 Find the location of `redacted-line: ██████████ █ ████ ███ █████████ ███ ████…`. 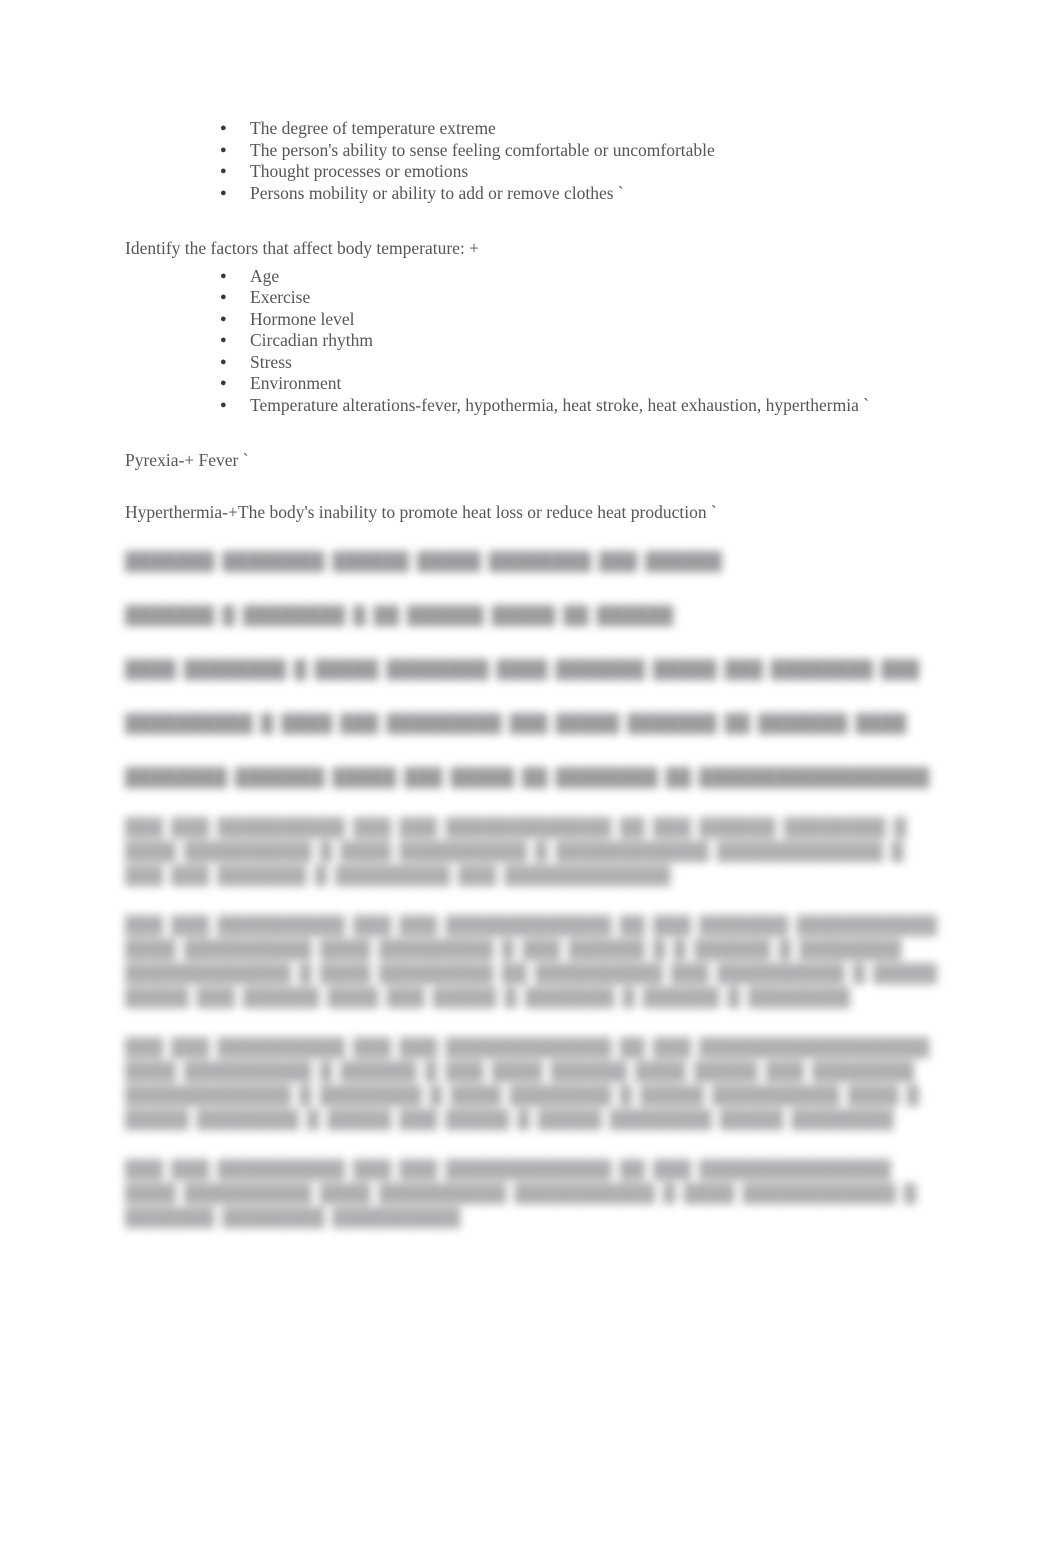

redacted-line: ██████████ █ ████ ███ █████████ ███ ████… is located at coordinates (516, 723).